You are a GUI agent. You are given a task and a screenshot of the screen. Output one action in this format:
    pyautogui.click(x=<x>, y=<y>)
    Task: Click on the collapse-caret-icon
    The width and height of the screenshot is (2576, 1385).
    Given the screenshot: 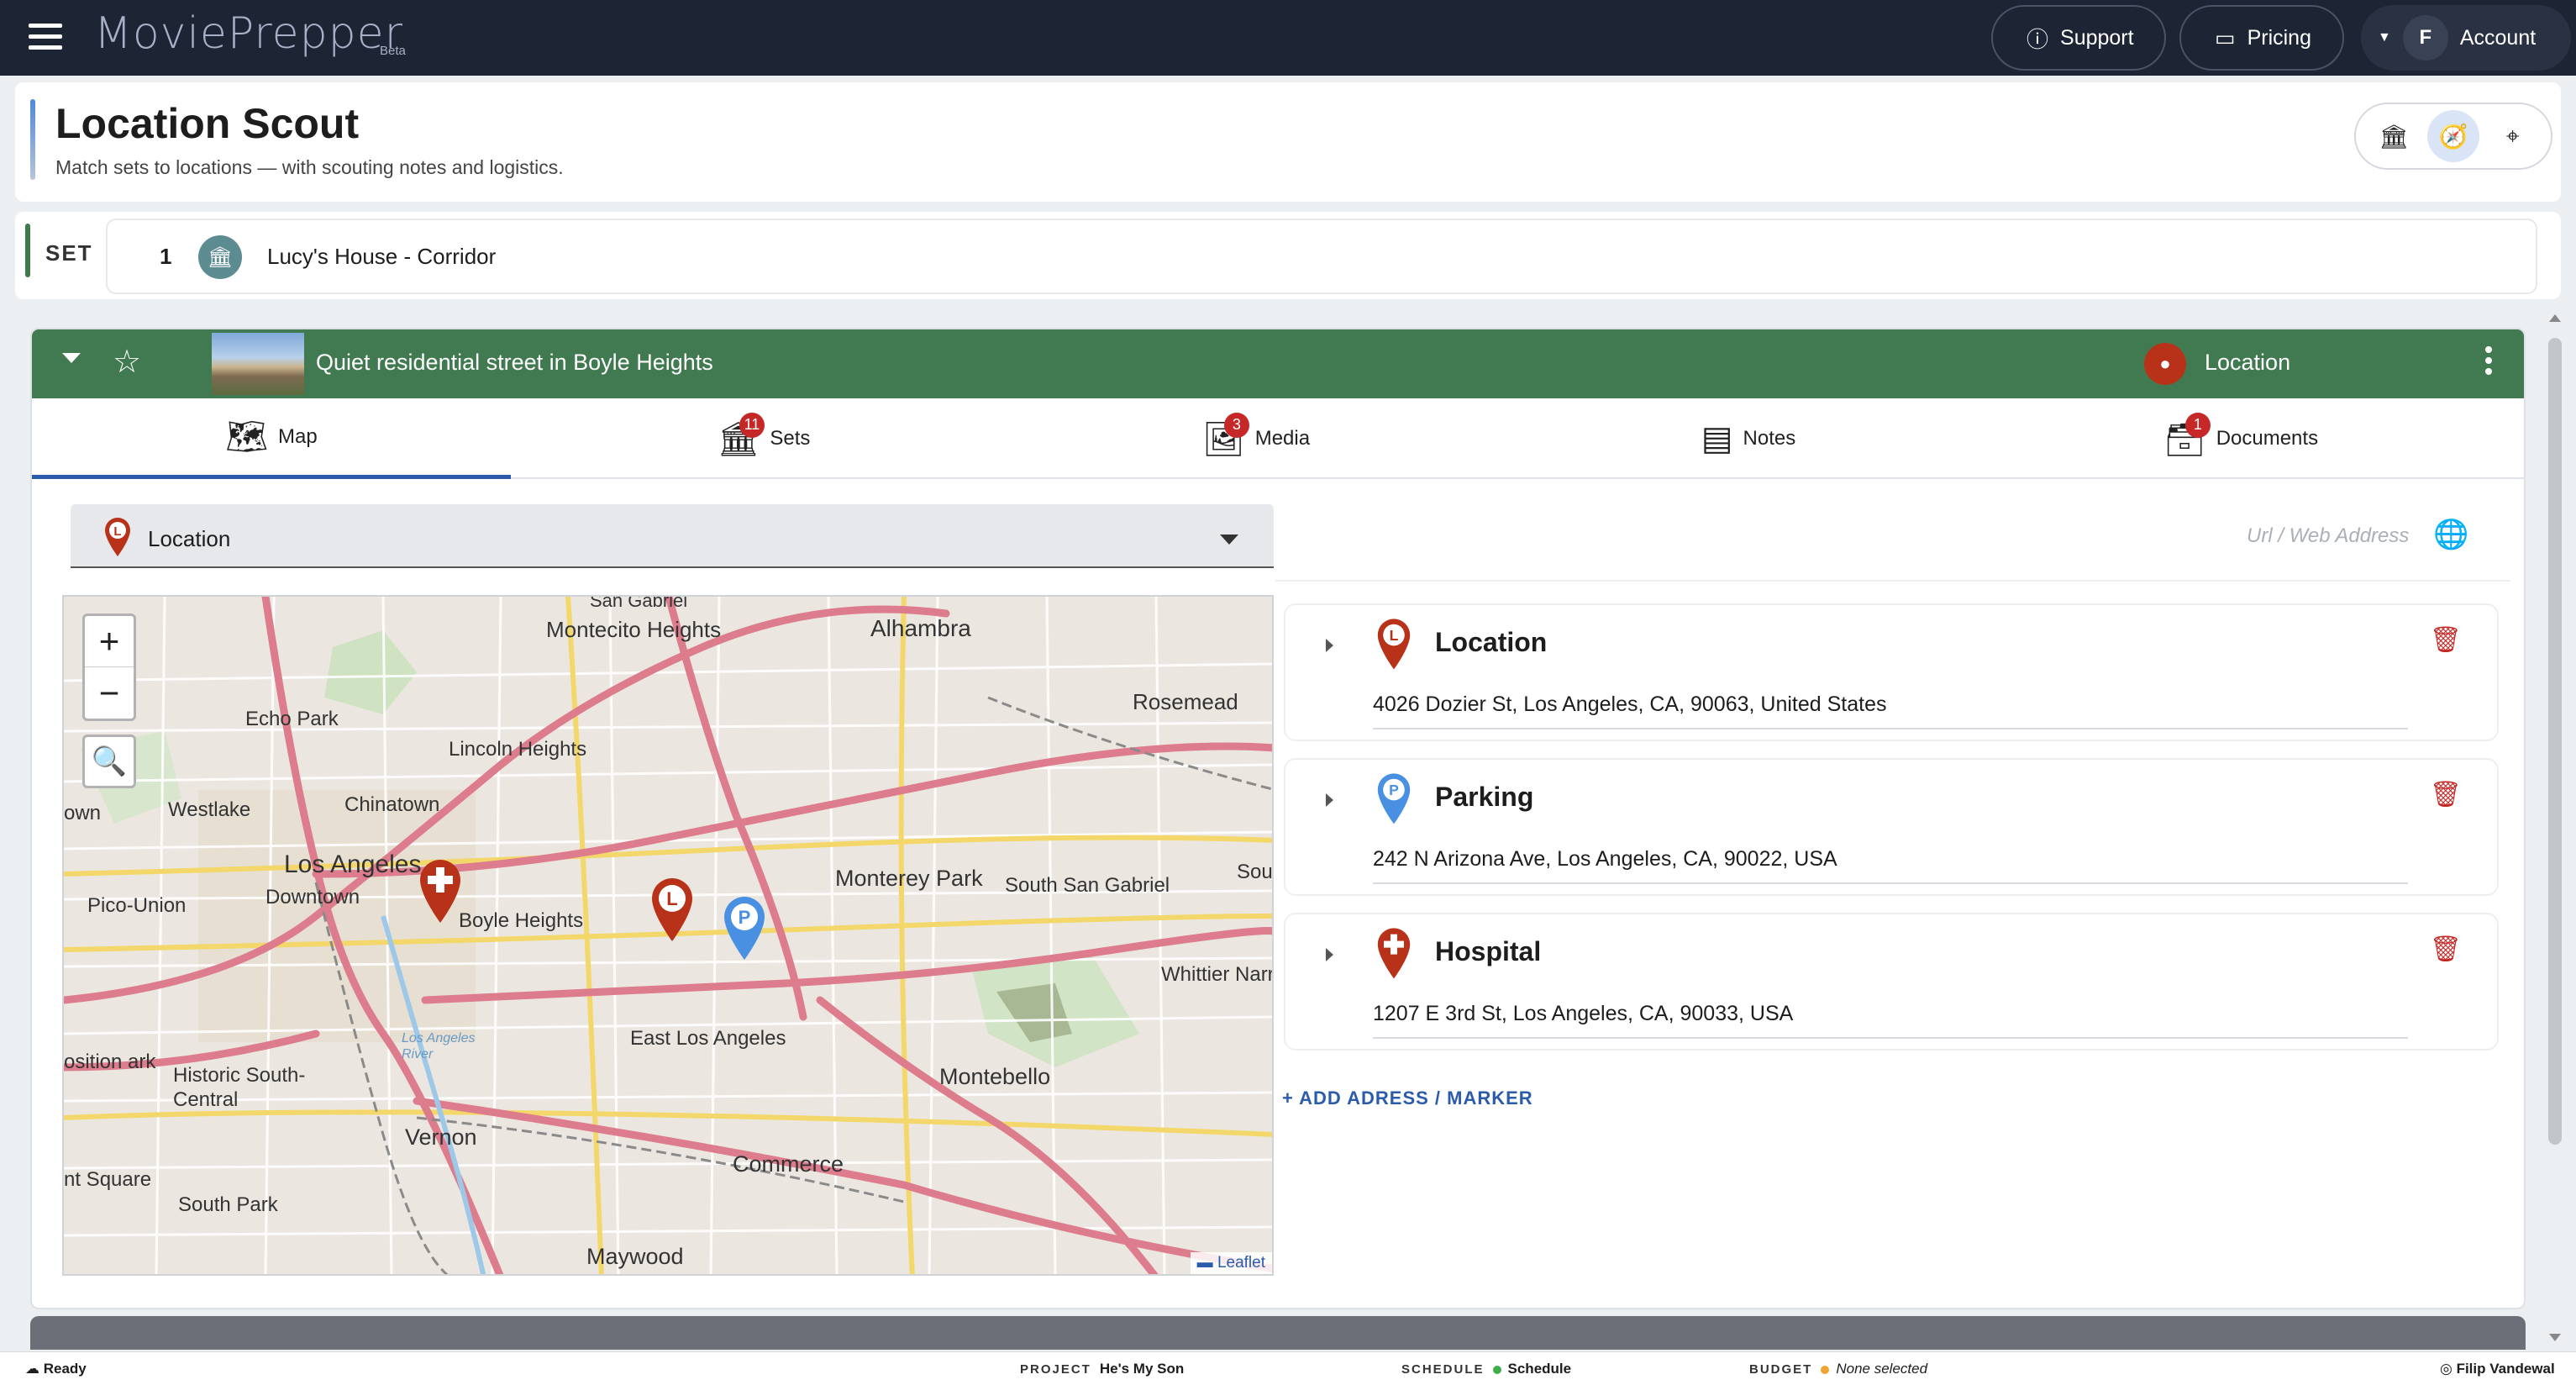 What is the action you would take?
    pyautogui.click(x=71, y=358)
    